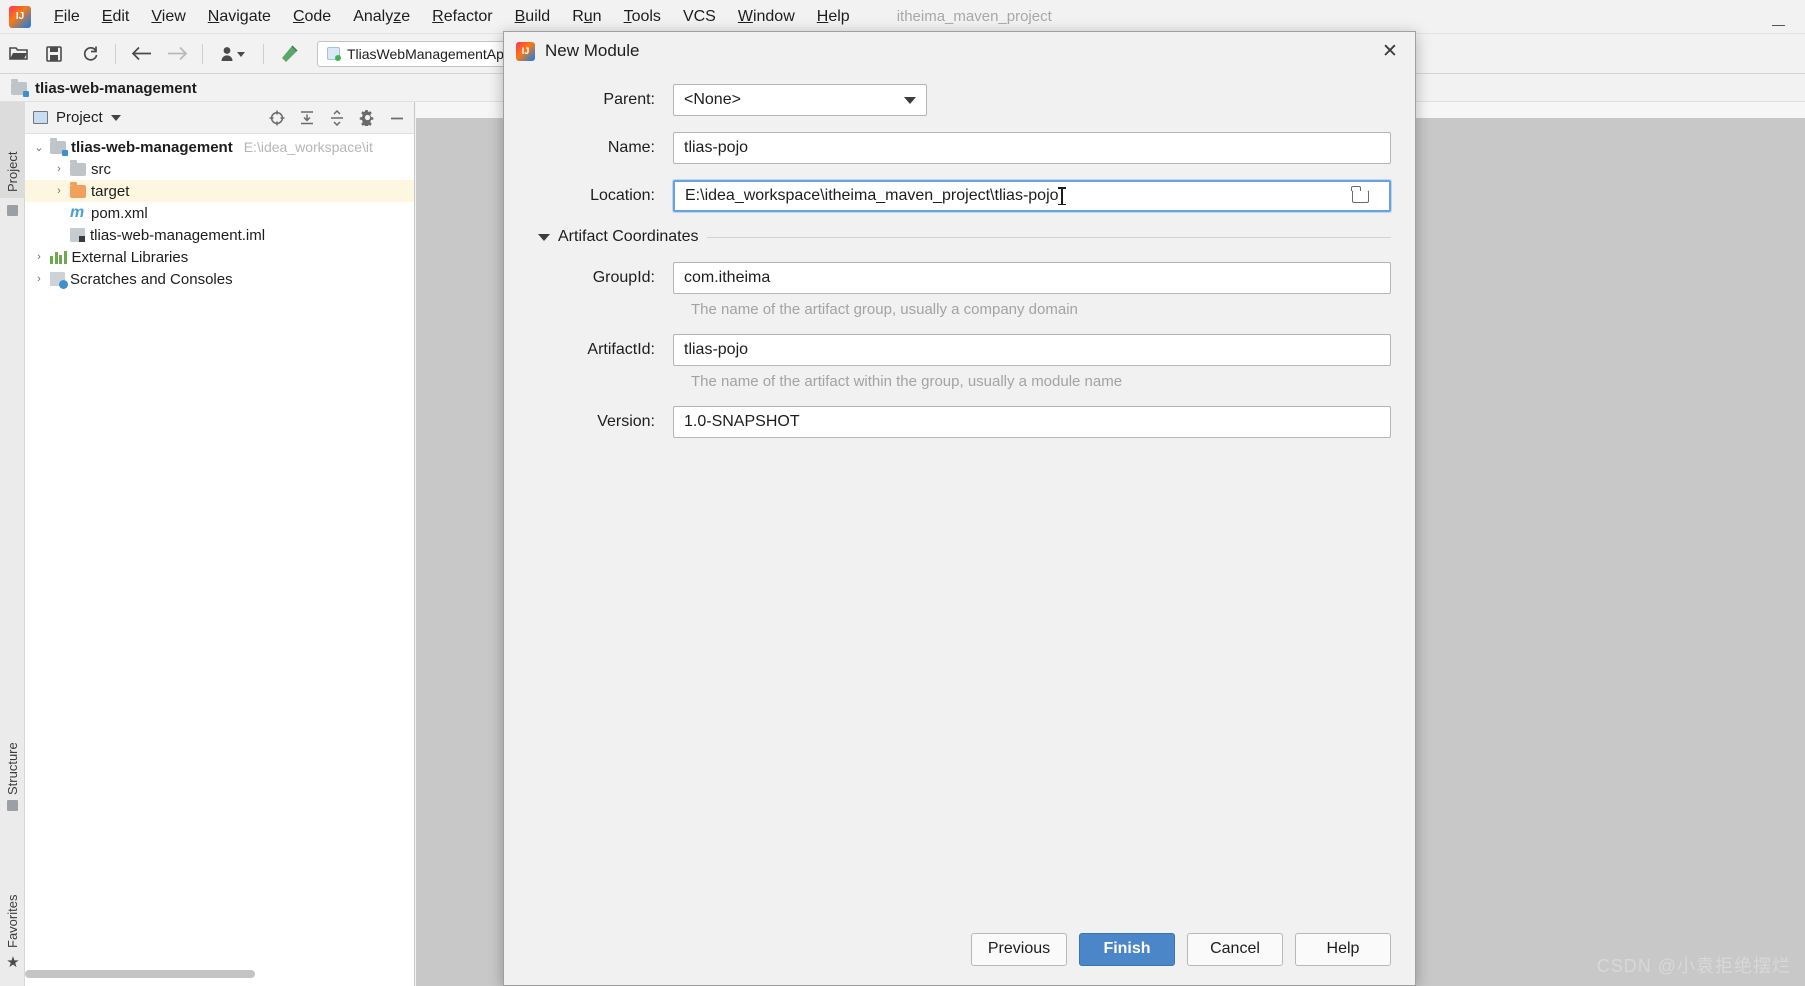 This screenshot has width=1805, height=986. What do you see at coordinates (462, 17) in the screenshot?
I see `menu-refactor: Refactor` at bounding box center [462, 17].